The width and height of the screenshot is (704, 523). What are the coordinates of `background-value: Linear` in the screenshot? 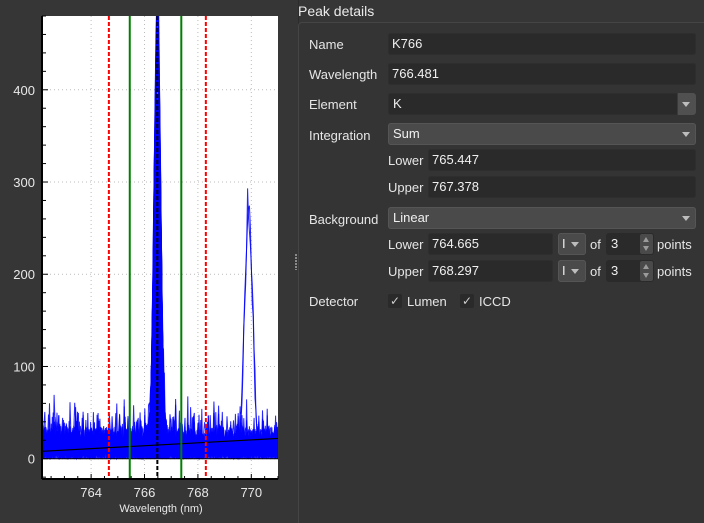 It's located at (411, 217).